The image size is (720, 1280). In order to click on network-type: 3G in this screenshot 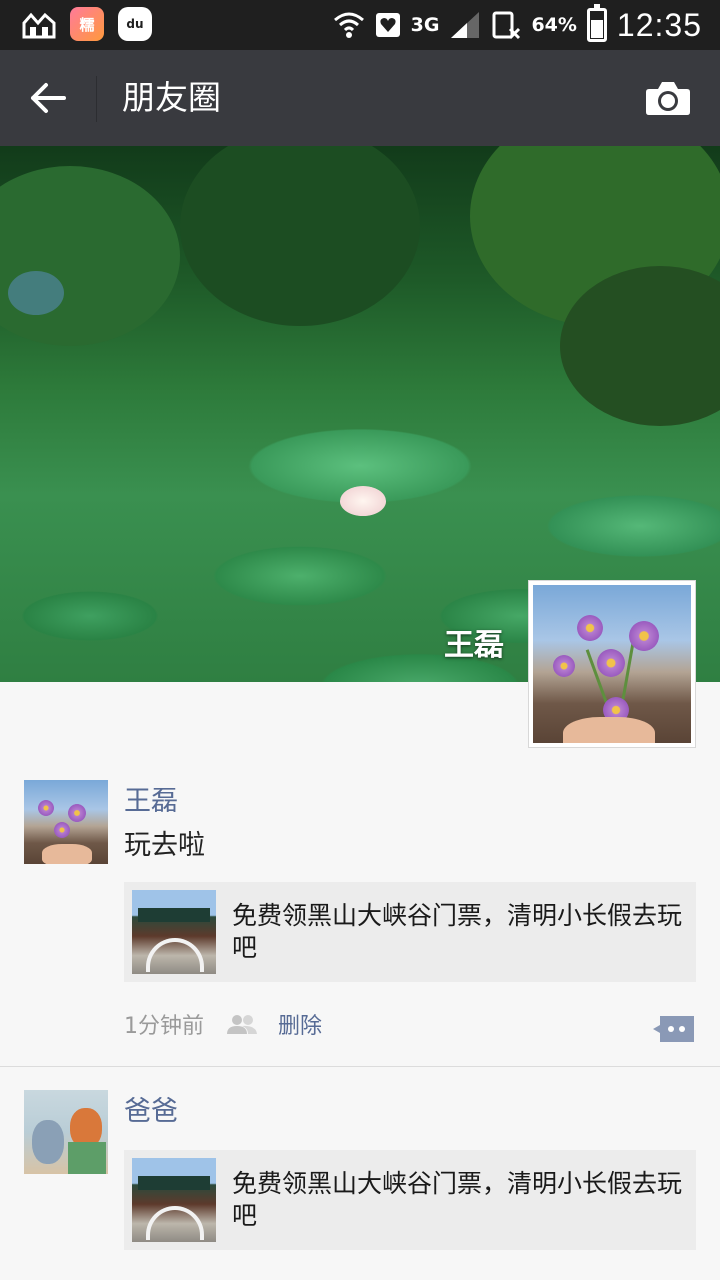, I will do `click(425, 25)`.